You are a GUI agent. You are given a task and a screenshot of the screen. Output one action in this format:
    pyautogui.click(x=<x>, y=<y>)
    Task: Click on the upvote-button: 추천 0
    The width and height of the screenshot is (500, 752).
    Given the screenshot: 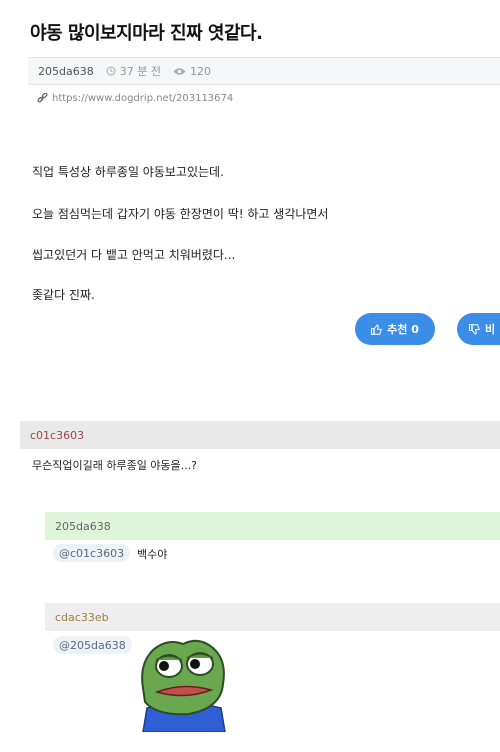 What is the action you would take?
    pyautogui.click(x=395, y=329)
    